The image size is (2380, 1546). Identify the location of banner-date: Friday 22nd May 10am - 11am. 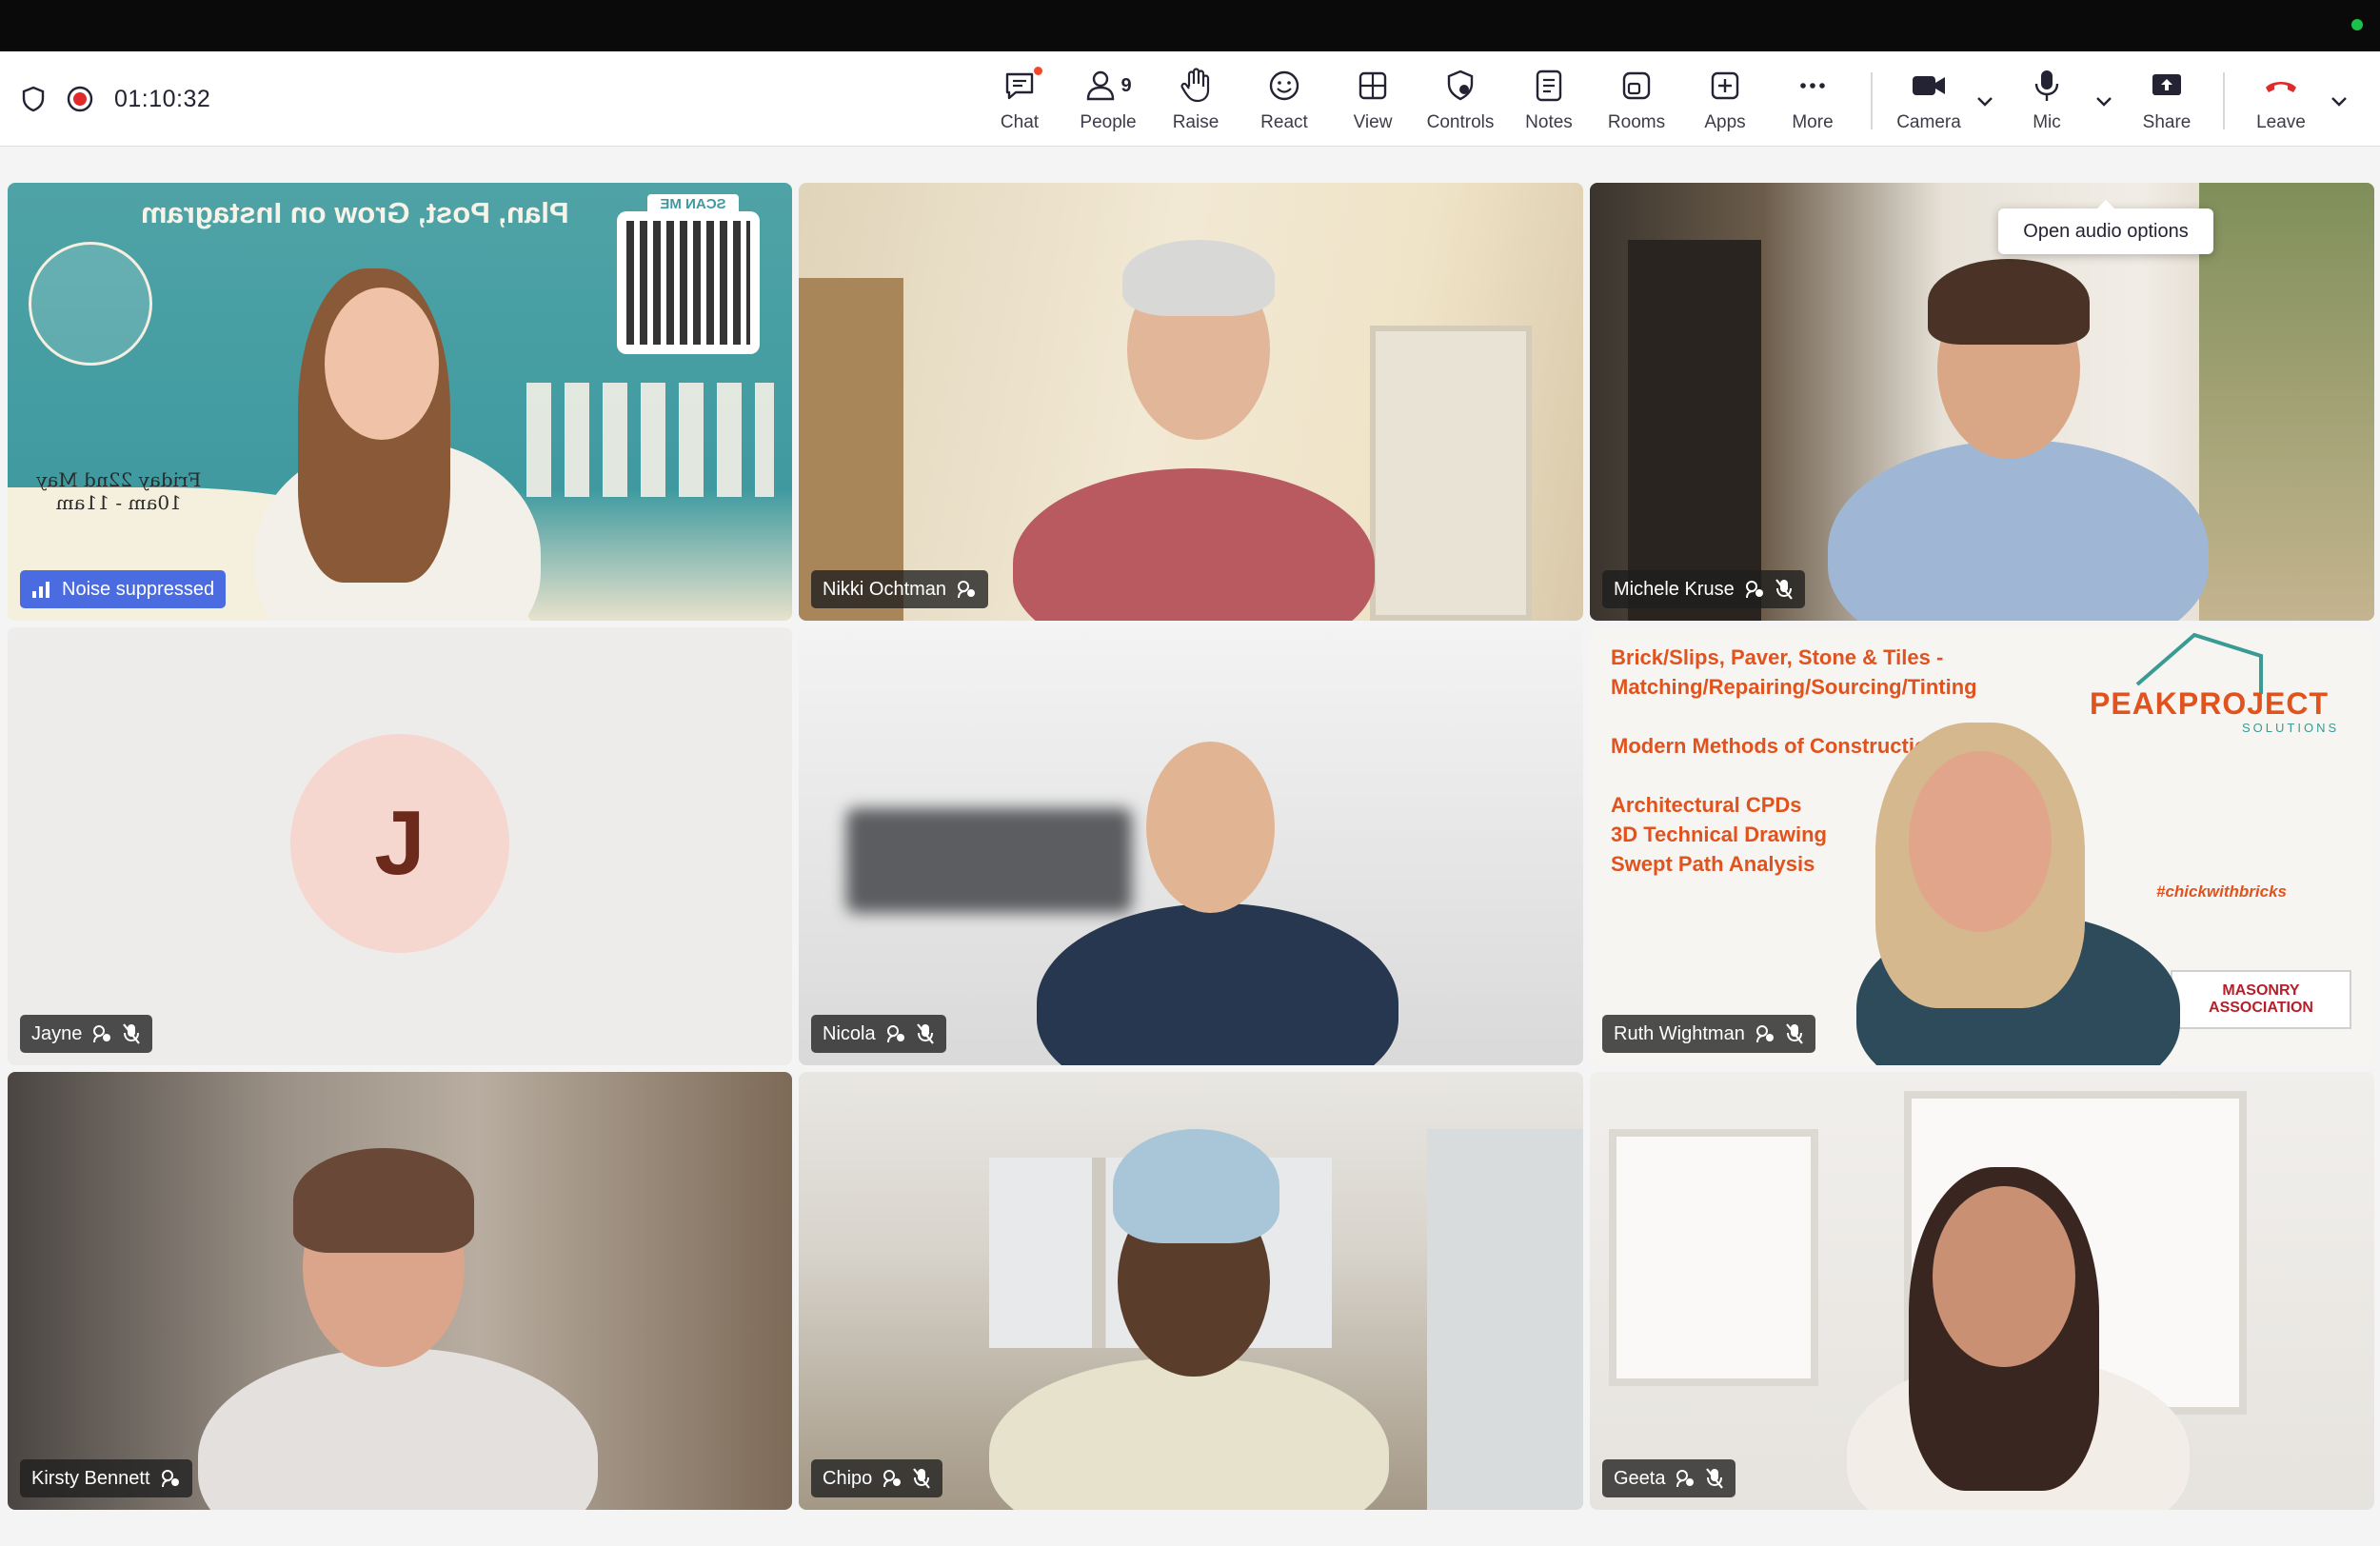
(119, 491).